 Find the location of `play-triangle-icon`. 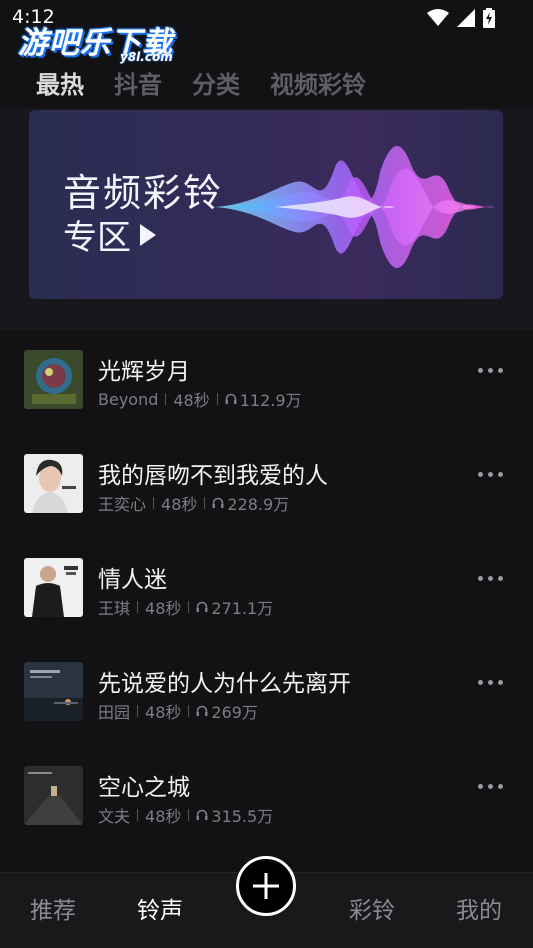

play-triangle-icon is located at coordinates (148, 234).